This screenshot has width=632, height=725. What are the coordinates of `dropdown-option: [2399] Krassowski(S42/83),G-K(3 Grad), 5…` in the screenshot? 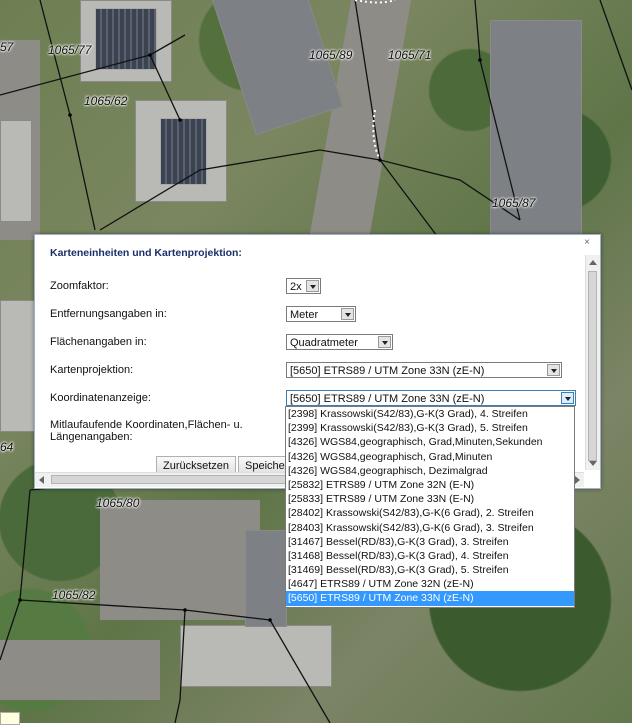 It's located at (430, 428).